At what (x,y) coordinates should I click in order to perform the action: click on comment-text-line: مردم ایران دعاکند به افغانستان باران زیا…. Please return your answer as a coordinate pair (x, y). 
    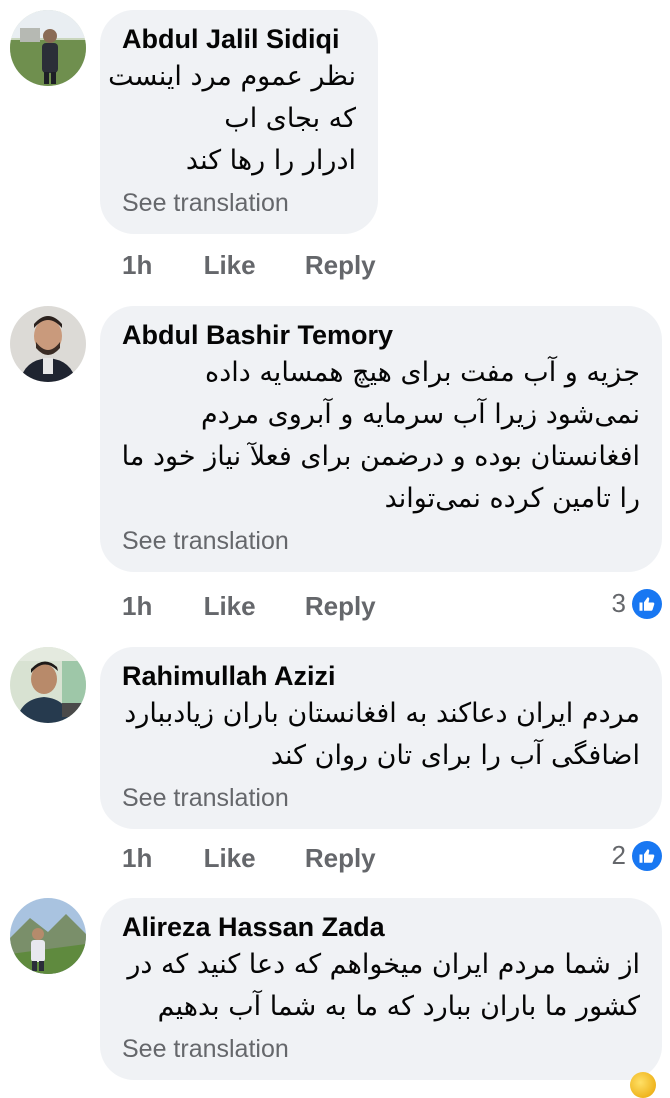
    Looking at the image, I should click on (382, 713).